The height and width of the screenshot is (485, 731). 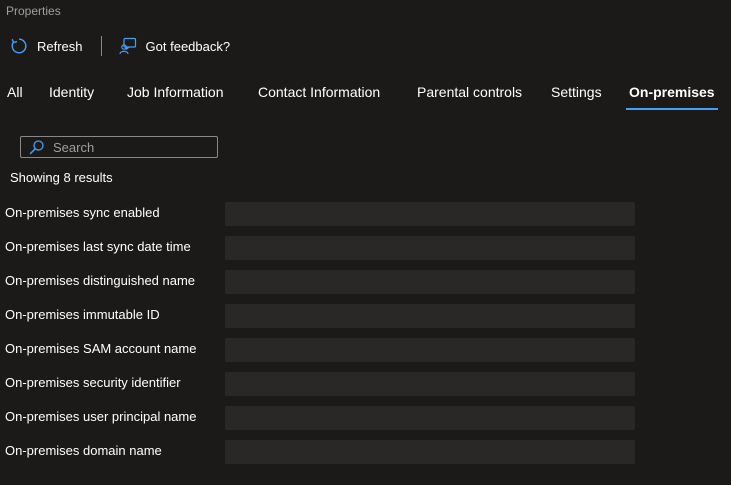 I want to click on property-row: On-premises immutable ID, so click(x=365, y=321).